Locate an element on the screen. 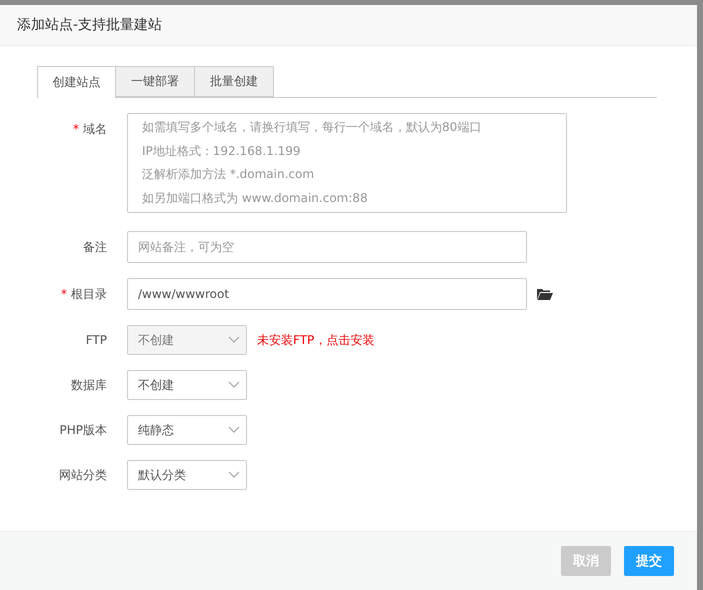  domain-field: 如需填写多个域名，请换行填写，每行一个域名，默认为80端口 IP地址格式：192.168.1.199 泛解析添加方法 *.domain.com 如另加端口格式为 www.domain.com:88 is located at coordinates (347, 163).